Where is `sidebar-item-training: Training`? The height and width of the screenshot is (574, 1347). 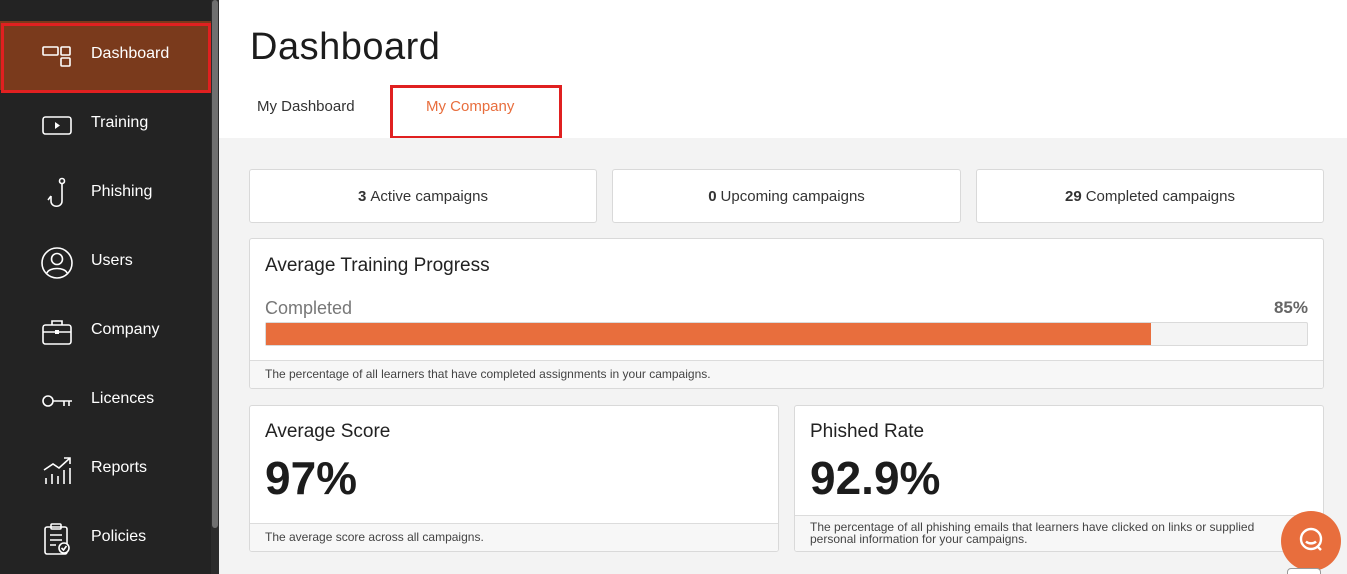
sidebar-item-training: Training is located at coordinates (105, 124).